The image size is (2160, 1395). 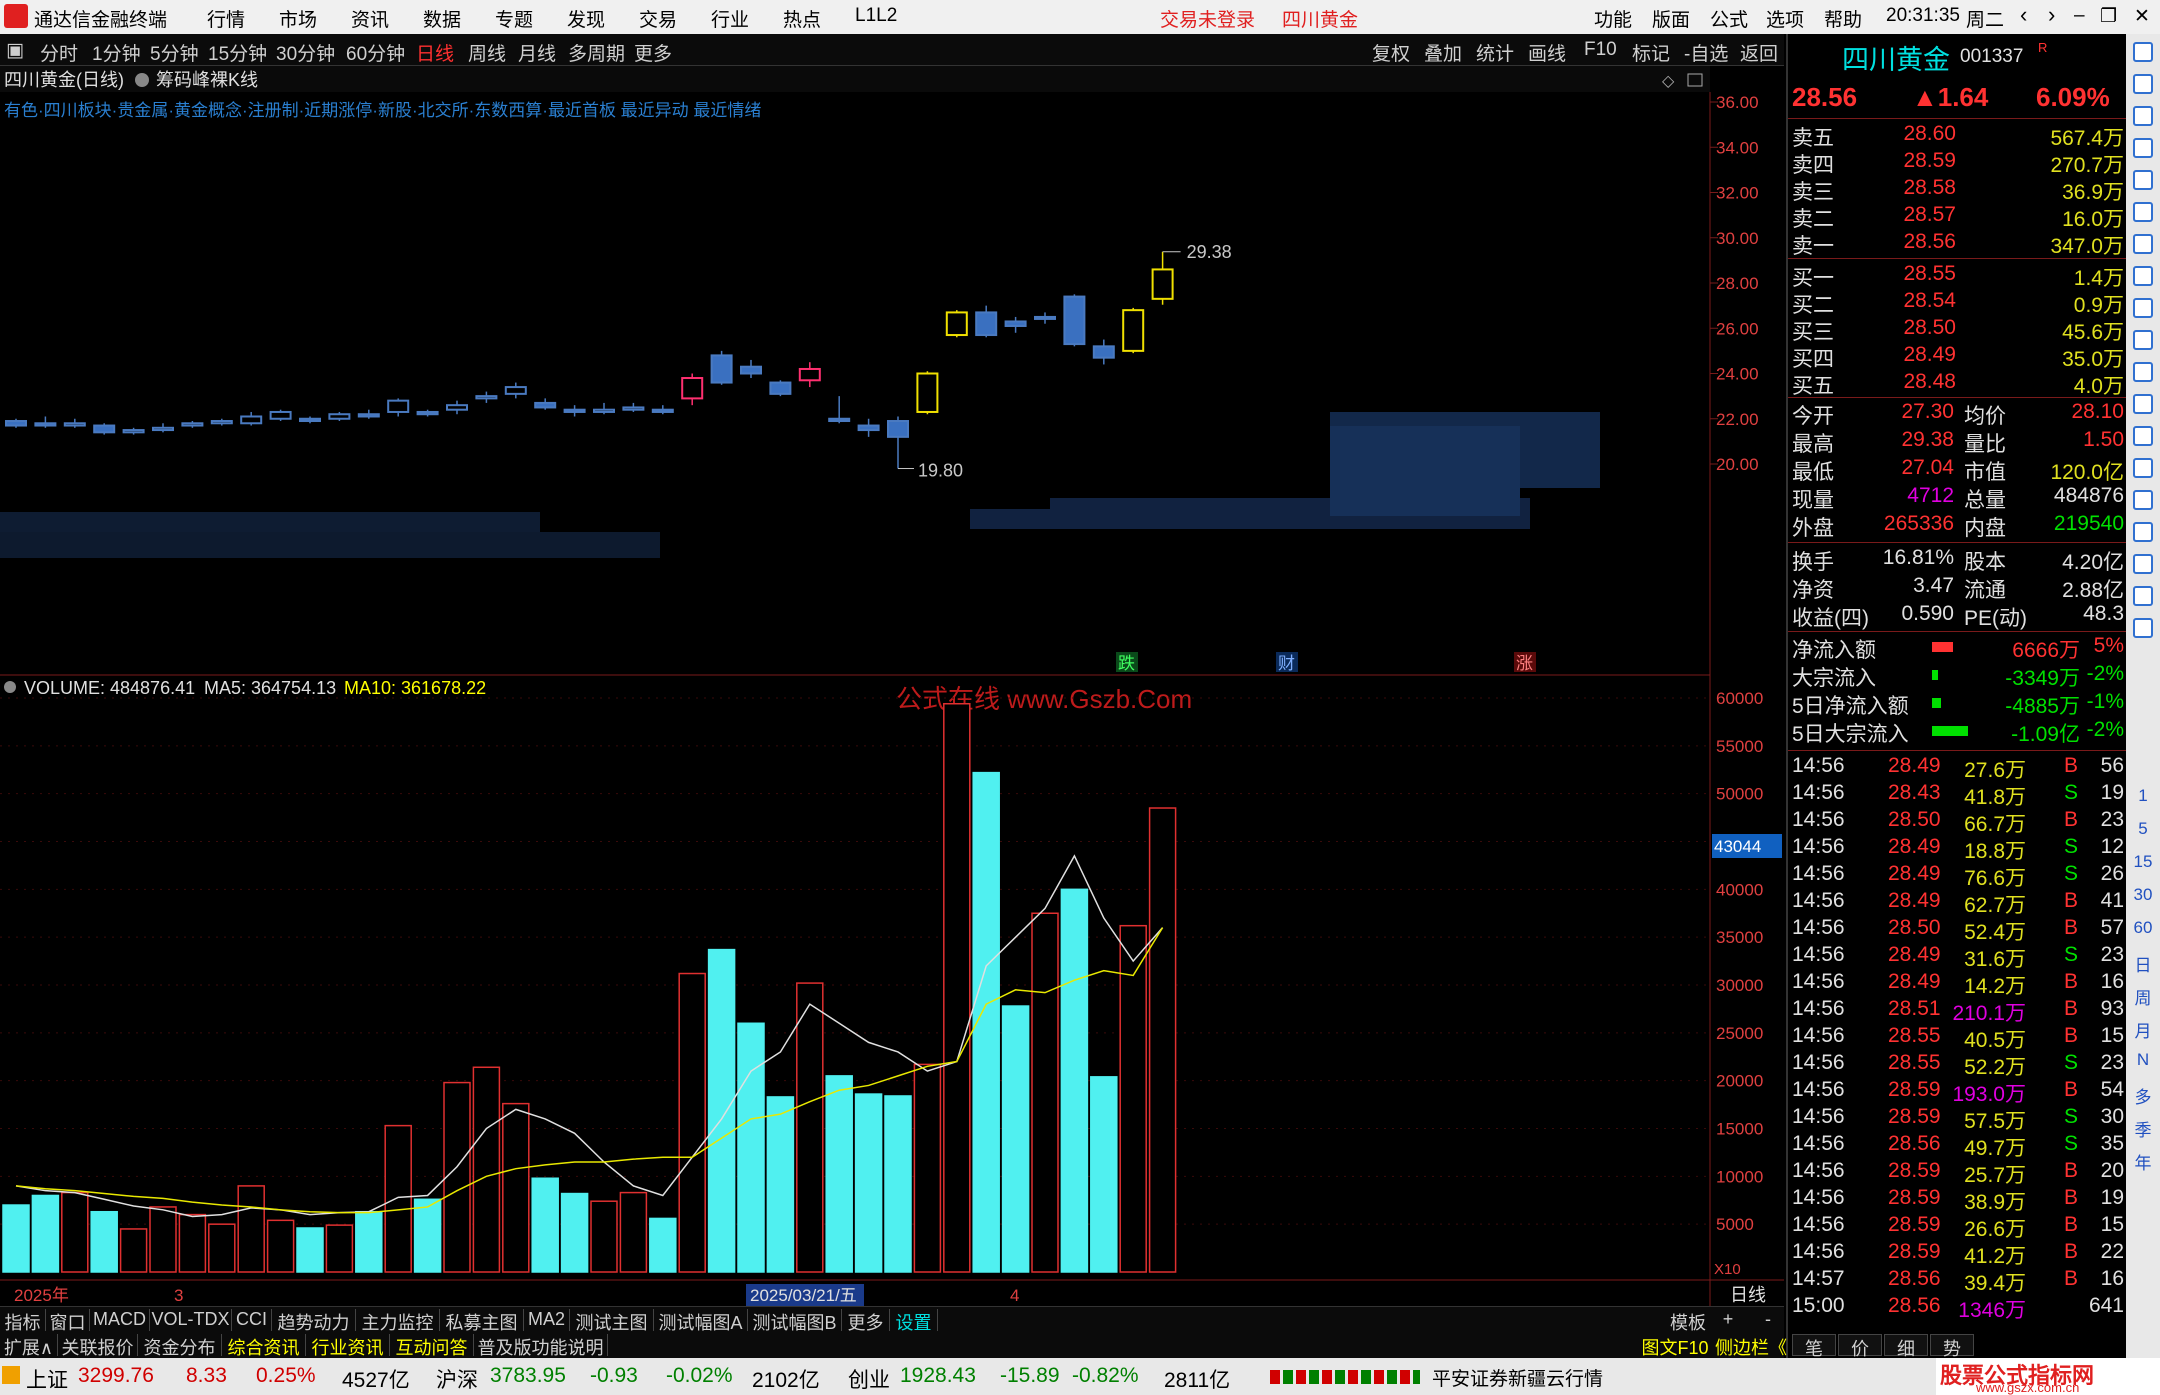 What do you see at coordinates (2143, 372) in the screenshot?
I see `table-icon` at bounding box center [2143, 372].